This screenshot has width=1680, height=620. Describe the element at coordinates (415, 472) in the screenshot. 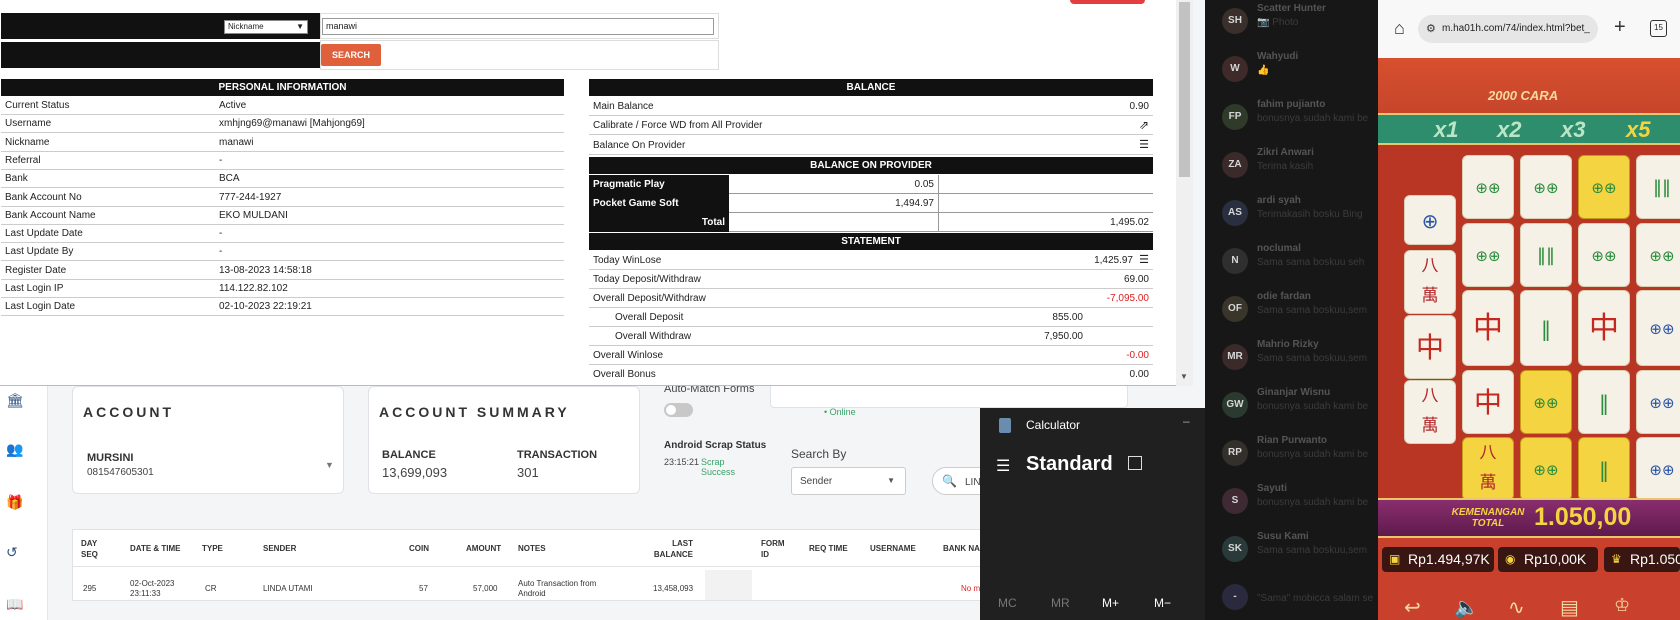

I see `balance-value: 13,699,093` at that location.